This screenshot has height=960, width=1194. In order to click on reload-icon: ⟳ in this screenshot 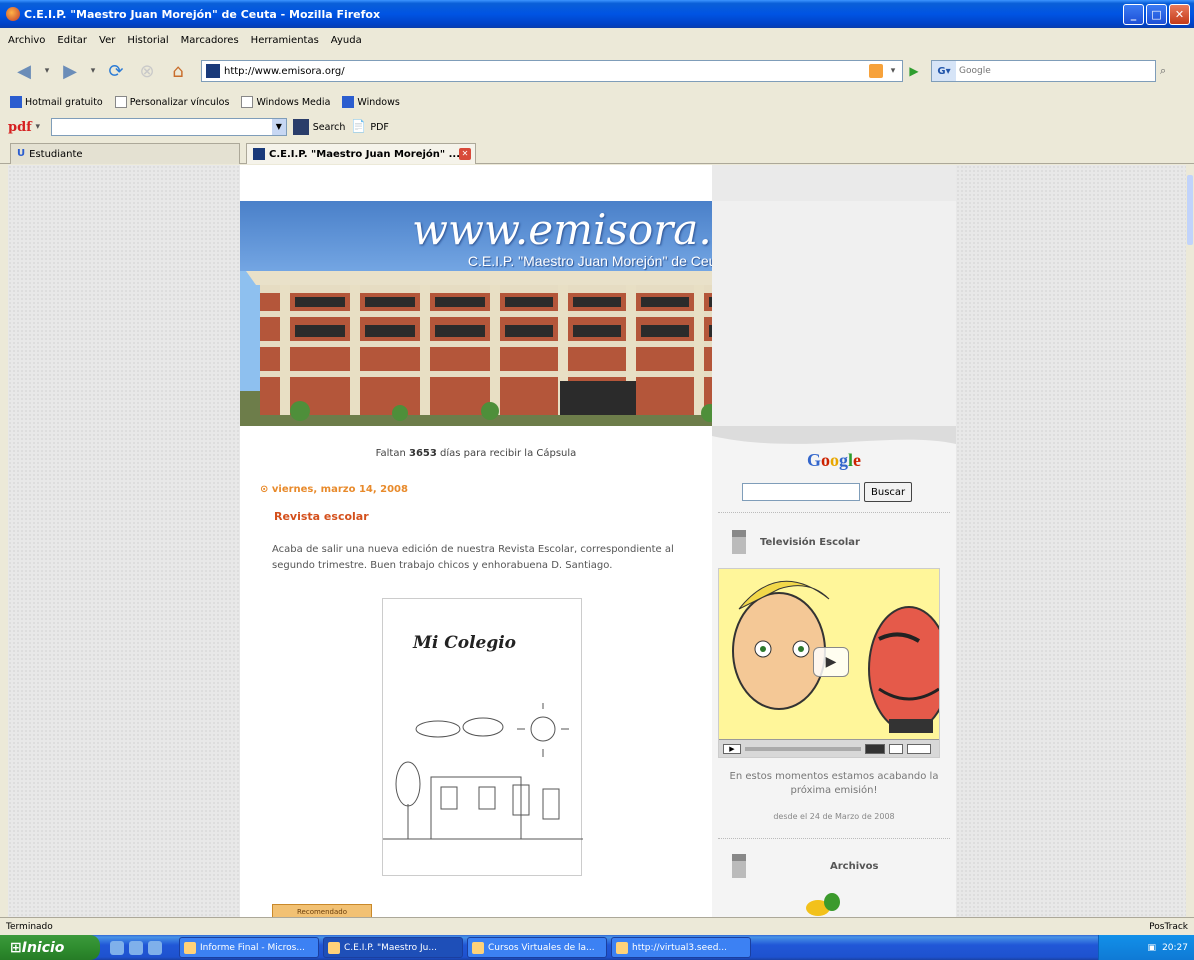, I will do `click(116, 71)`.